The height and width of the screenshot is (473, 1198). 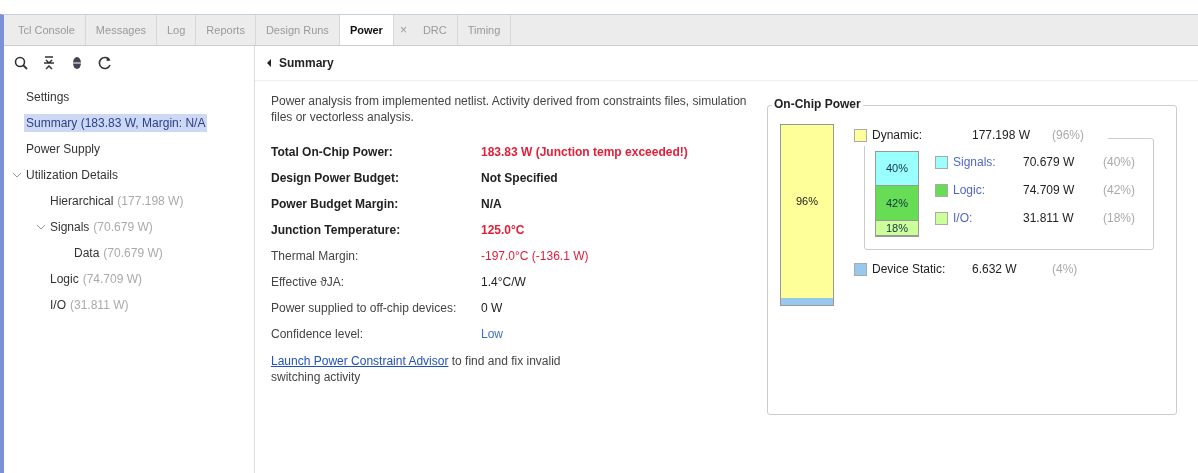 I want to click on intro-text: Power analysis from implemented netlist. Activity derived from constraints files, simulation files or vectorless analysis., so click(x=509, y=109).